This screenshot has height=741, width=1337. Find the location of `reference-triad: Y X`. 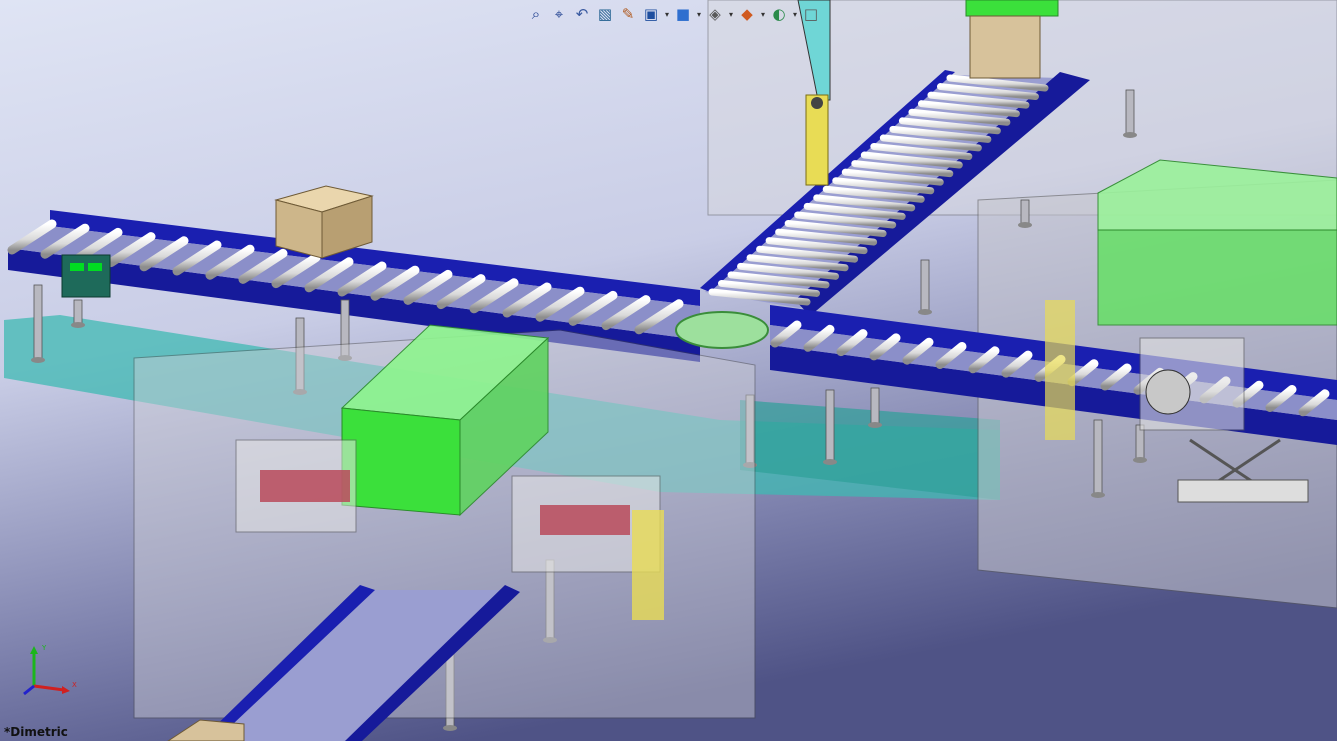

reference-triad: Y X is located at coordinates (50, 670).